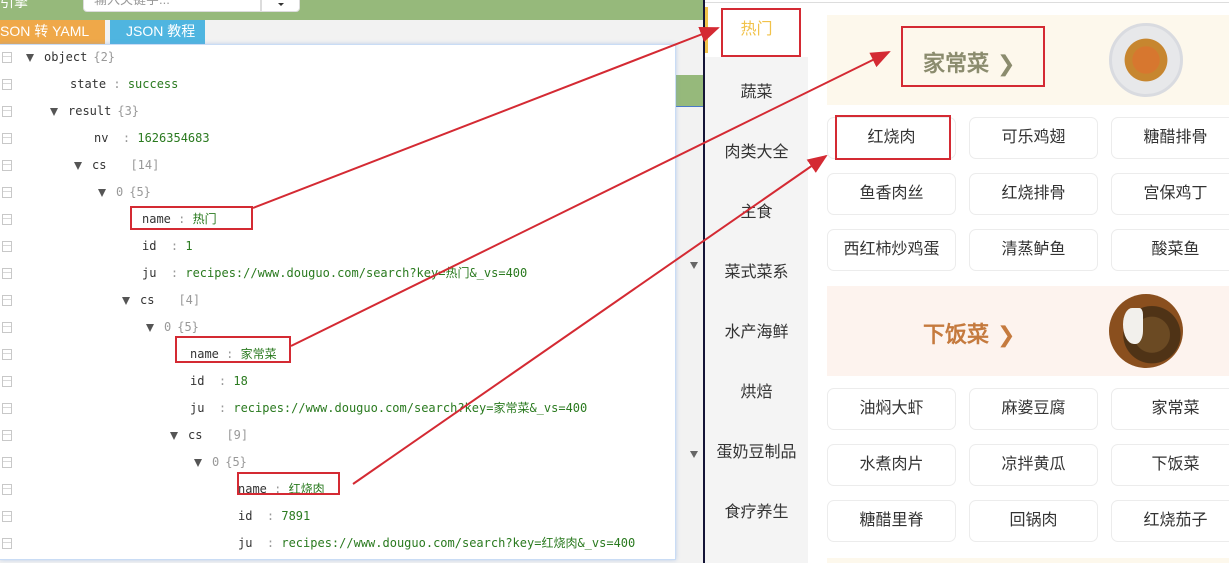 Image resolution: width=1229 pixels, height=563 pixels. I want to click on category-item: 菜式菜系, so click(756, 273).